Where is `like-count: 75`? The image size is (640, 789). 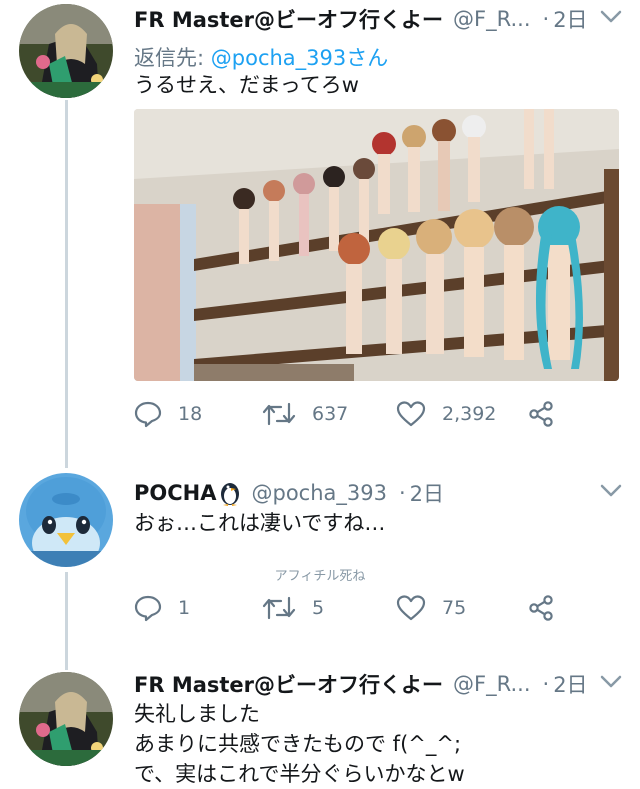
like-count: 75 is located at coordinates (454, 608).